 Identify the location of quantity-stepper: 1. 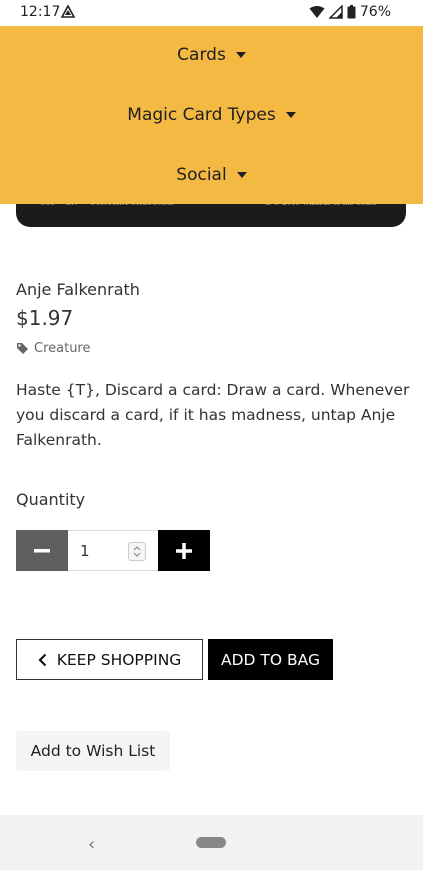
(113, 550).